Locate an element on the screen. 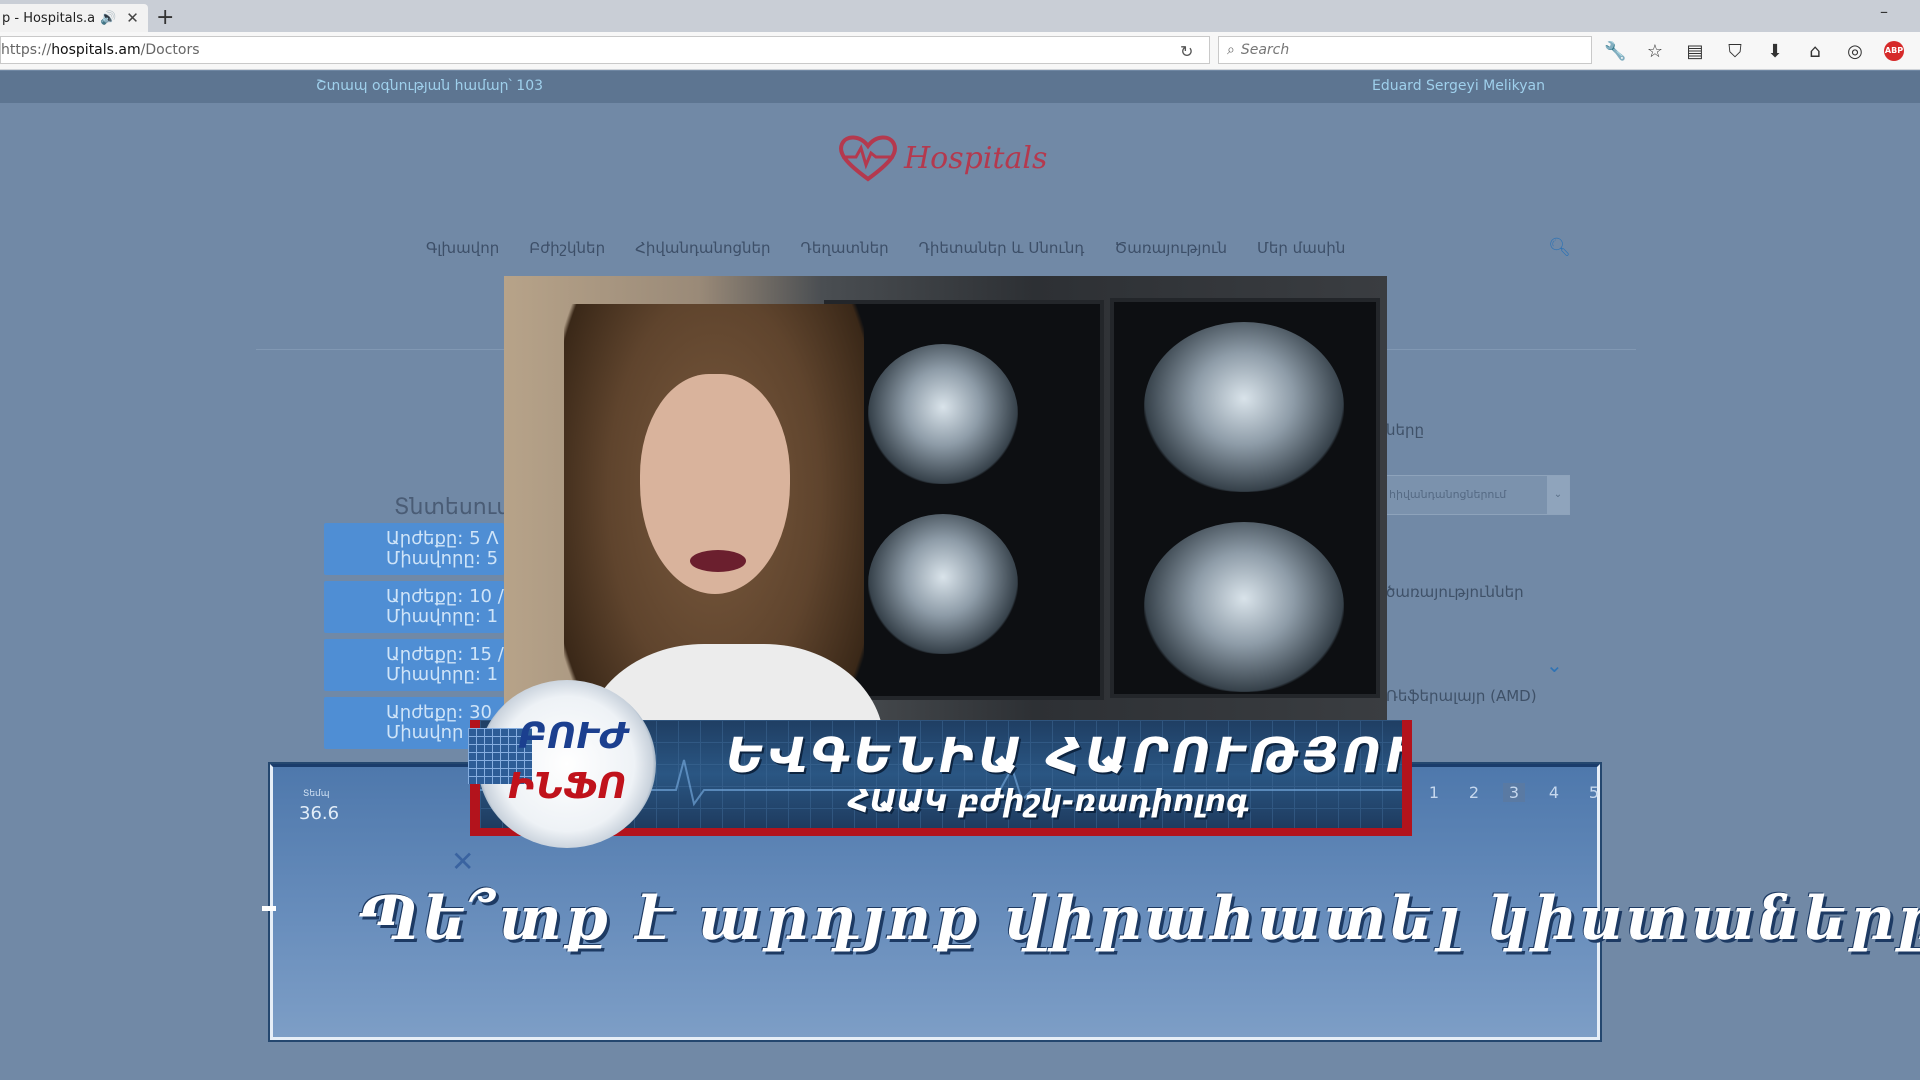  new-tab-icon: + is located at coordinates (165, 17).